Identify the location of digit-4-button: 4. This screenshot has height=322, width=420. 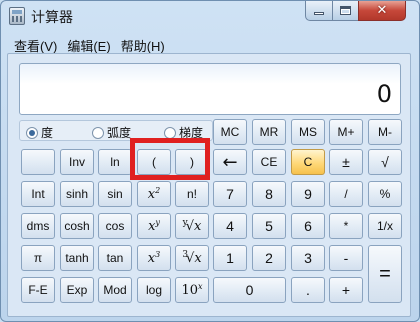
(230, 226).